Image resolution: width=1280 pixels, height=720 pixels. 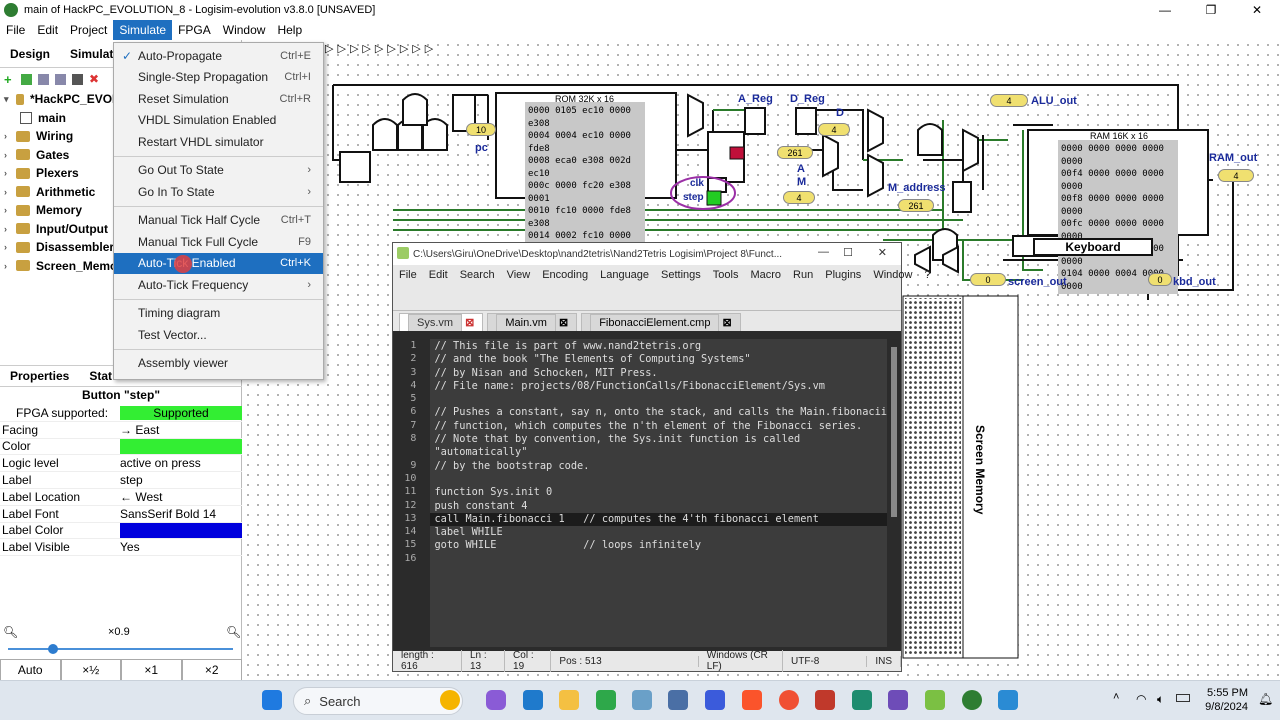 What do you see at coordinates (519, 275) in the screenshot?
I see `npp-menu-view: View` at bounding box center [519, 275].